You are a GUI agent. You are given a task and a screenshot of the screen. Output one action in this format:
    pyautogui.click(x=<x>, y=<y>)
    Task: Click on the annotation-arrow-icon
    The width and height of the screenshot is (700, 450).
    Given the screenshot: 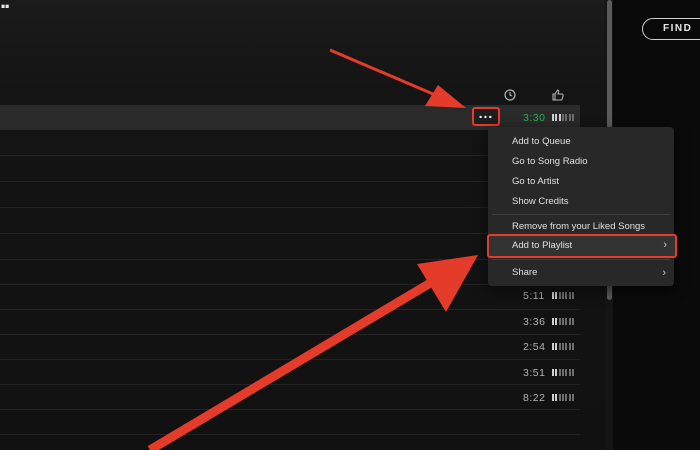 What is the action you would take?
    pyautogui.click(x=397, y=78)
    